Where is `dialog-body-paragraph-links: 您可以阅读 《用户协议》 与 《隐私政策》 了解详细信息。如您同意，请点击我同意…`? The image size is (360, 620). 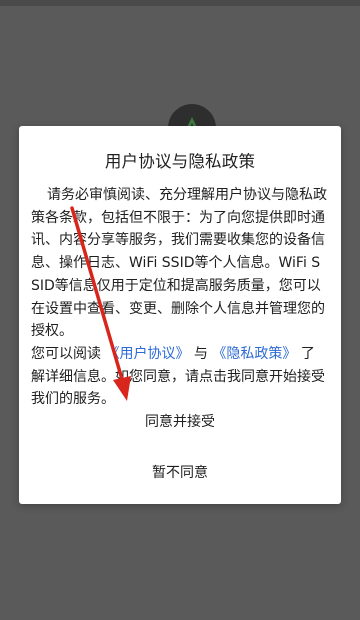
dialog-body-paragraph-links: 您可以阅读 《用户协议》 与 《隐私政策》 了解详细信息。如您同意，请点击我同意… is located at coordinates (179, 377).